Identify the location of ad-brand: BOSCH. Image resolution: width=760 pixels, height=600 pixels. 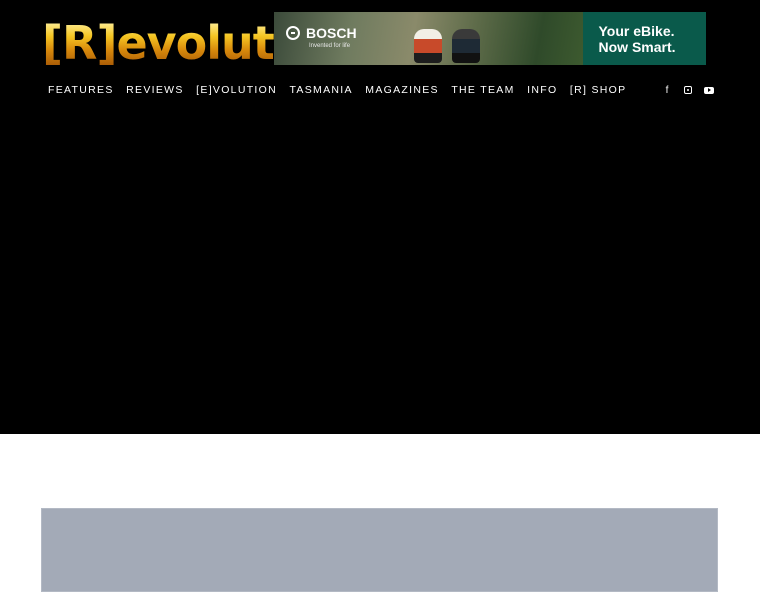
(321, 33).